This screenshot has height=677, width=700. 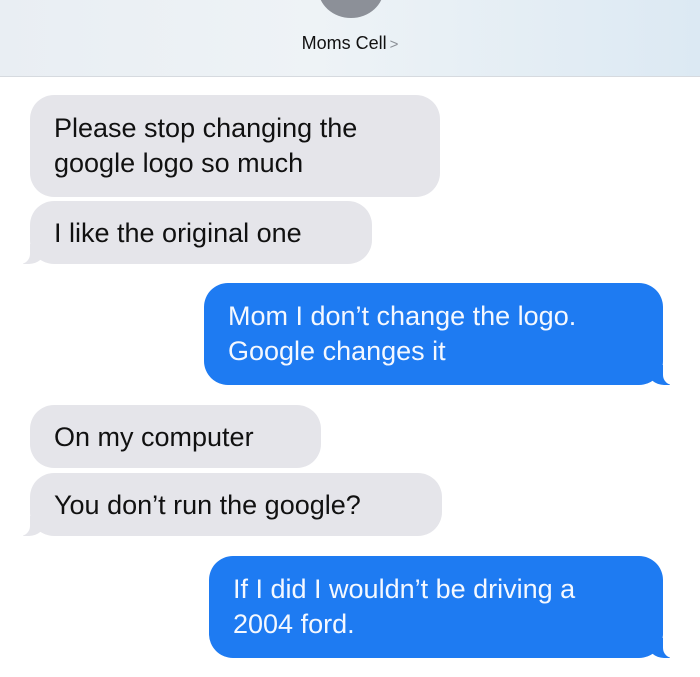 I want to click on message-bubble-incoming: You don’t run the google?, so click(x=228, y=504).